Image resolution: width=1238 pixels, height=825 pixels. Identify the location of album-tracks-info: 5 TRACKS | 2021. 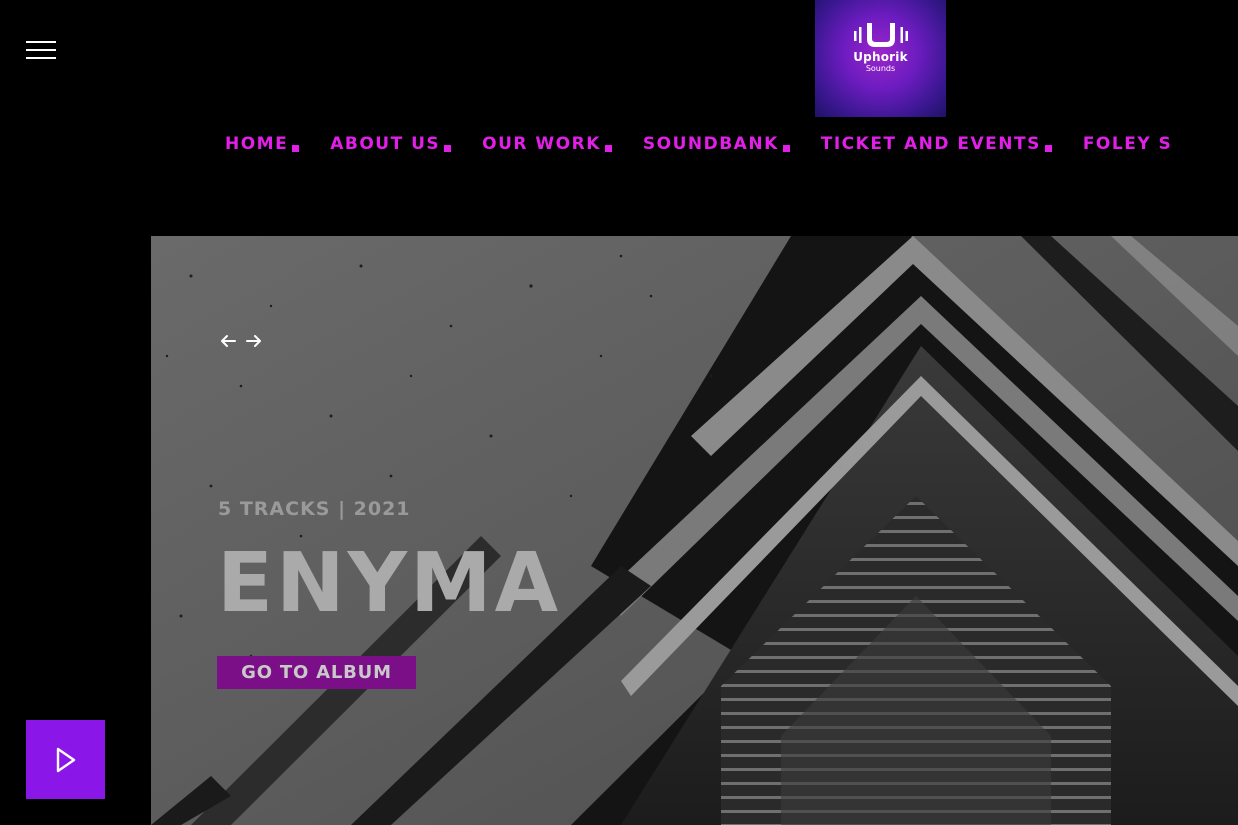
(314, 509).